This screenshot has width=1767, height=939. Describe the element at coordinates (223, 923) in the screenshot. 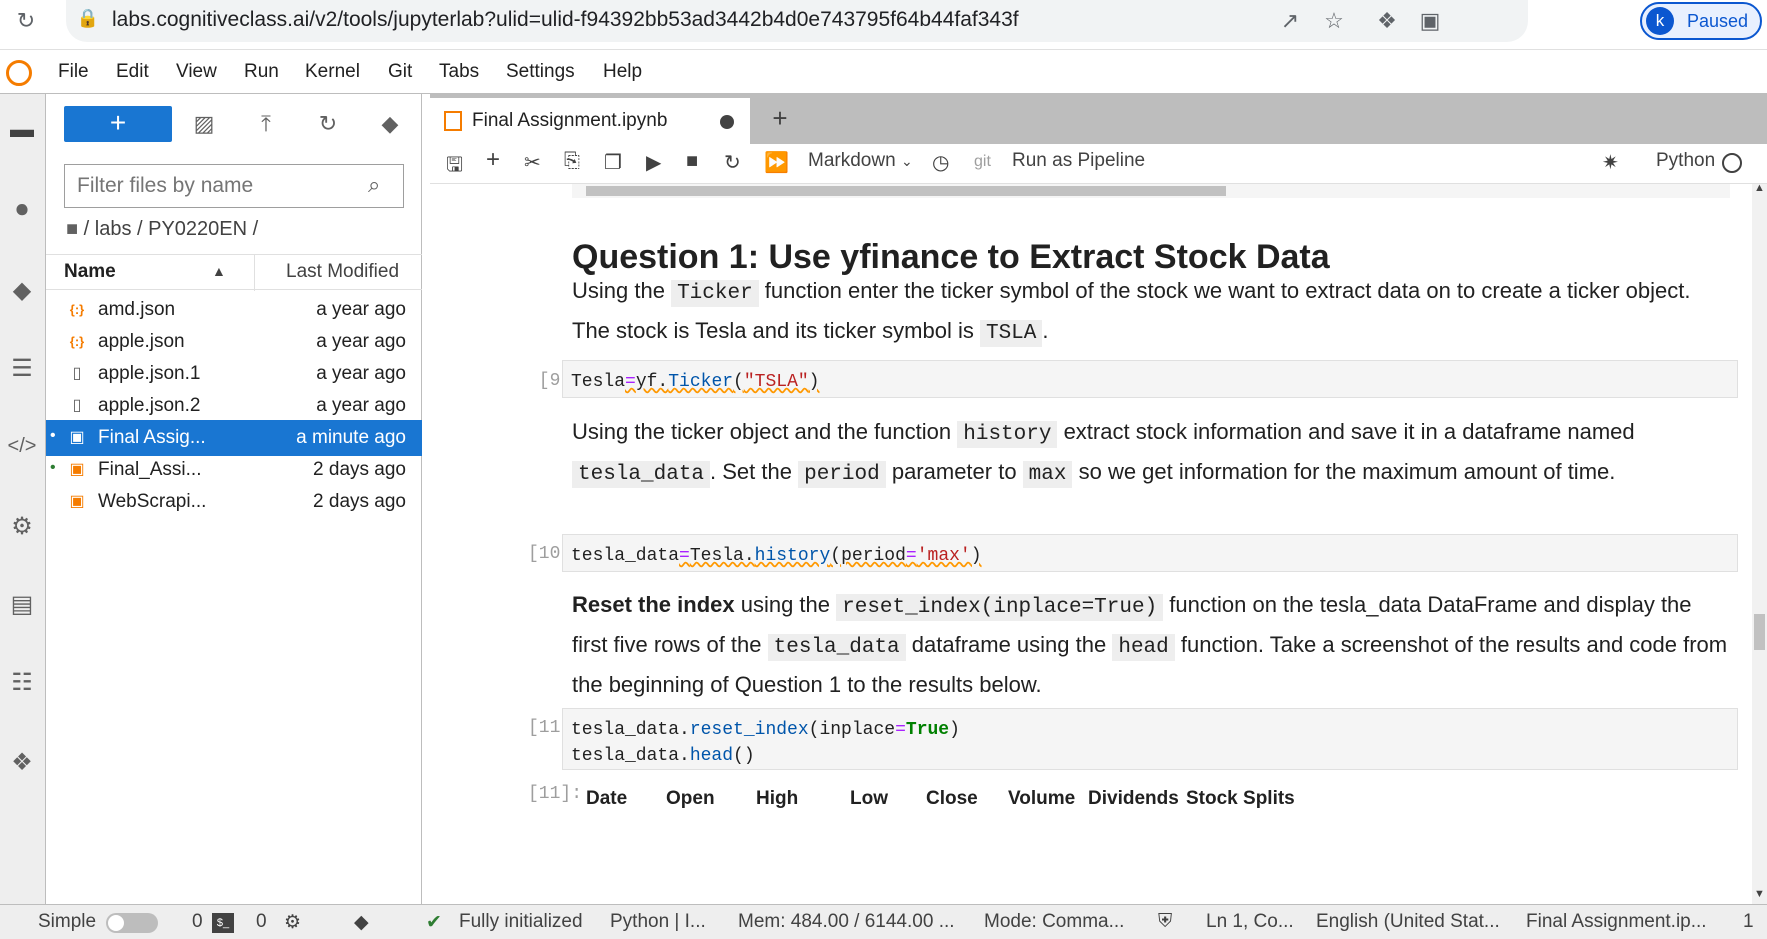

I see `terminal-icon: $_` at that location.